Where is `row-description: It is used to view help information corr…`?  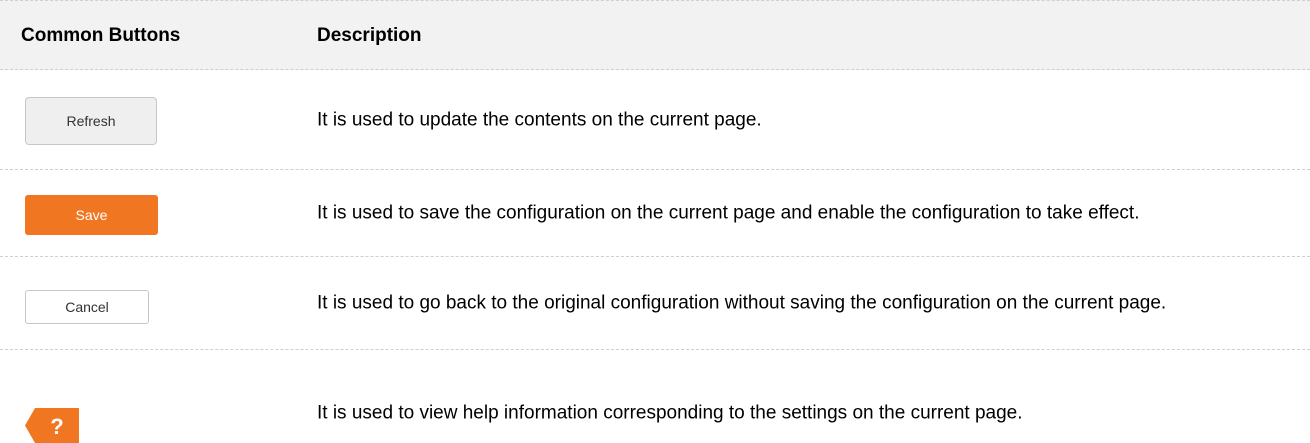
row-description: It is used to view help information corr… is located at coordinates (670, 413).